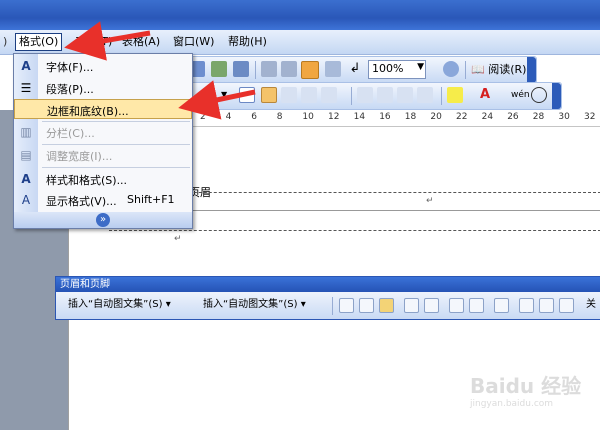 The width and height of the screenshot is (600, 430). I want to click on annotation-arrows, so click(160, 70).